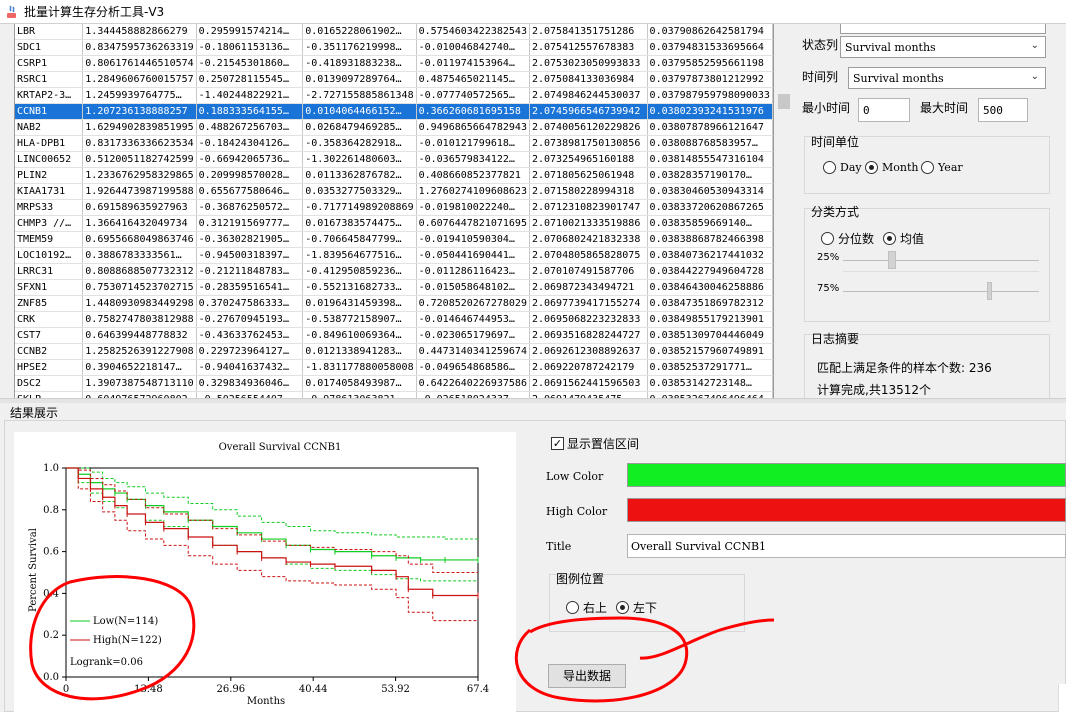 The height and width of the screenshot is (712, 1066). What do you see at coordinates (846, 546) in the screenshot?
I see `chart-title-input: Overall Survival CCNB1` at bounding box center [846, 546].